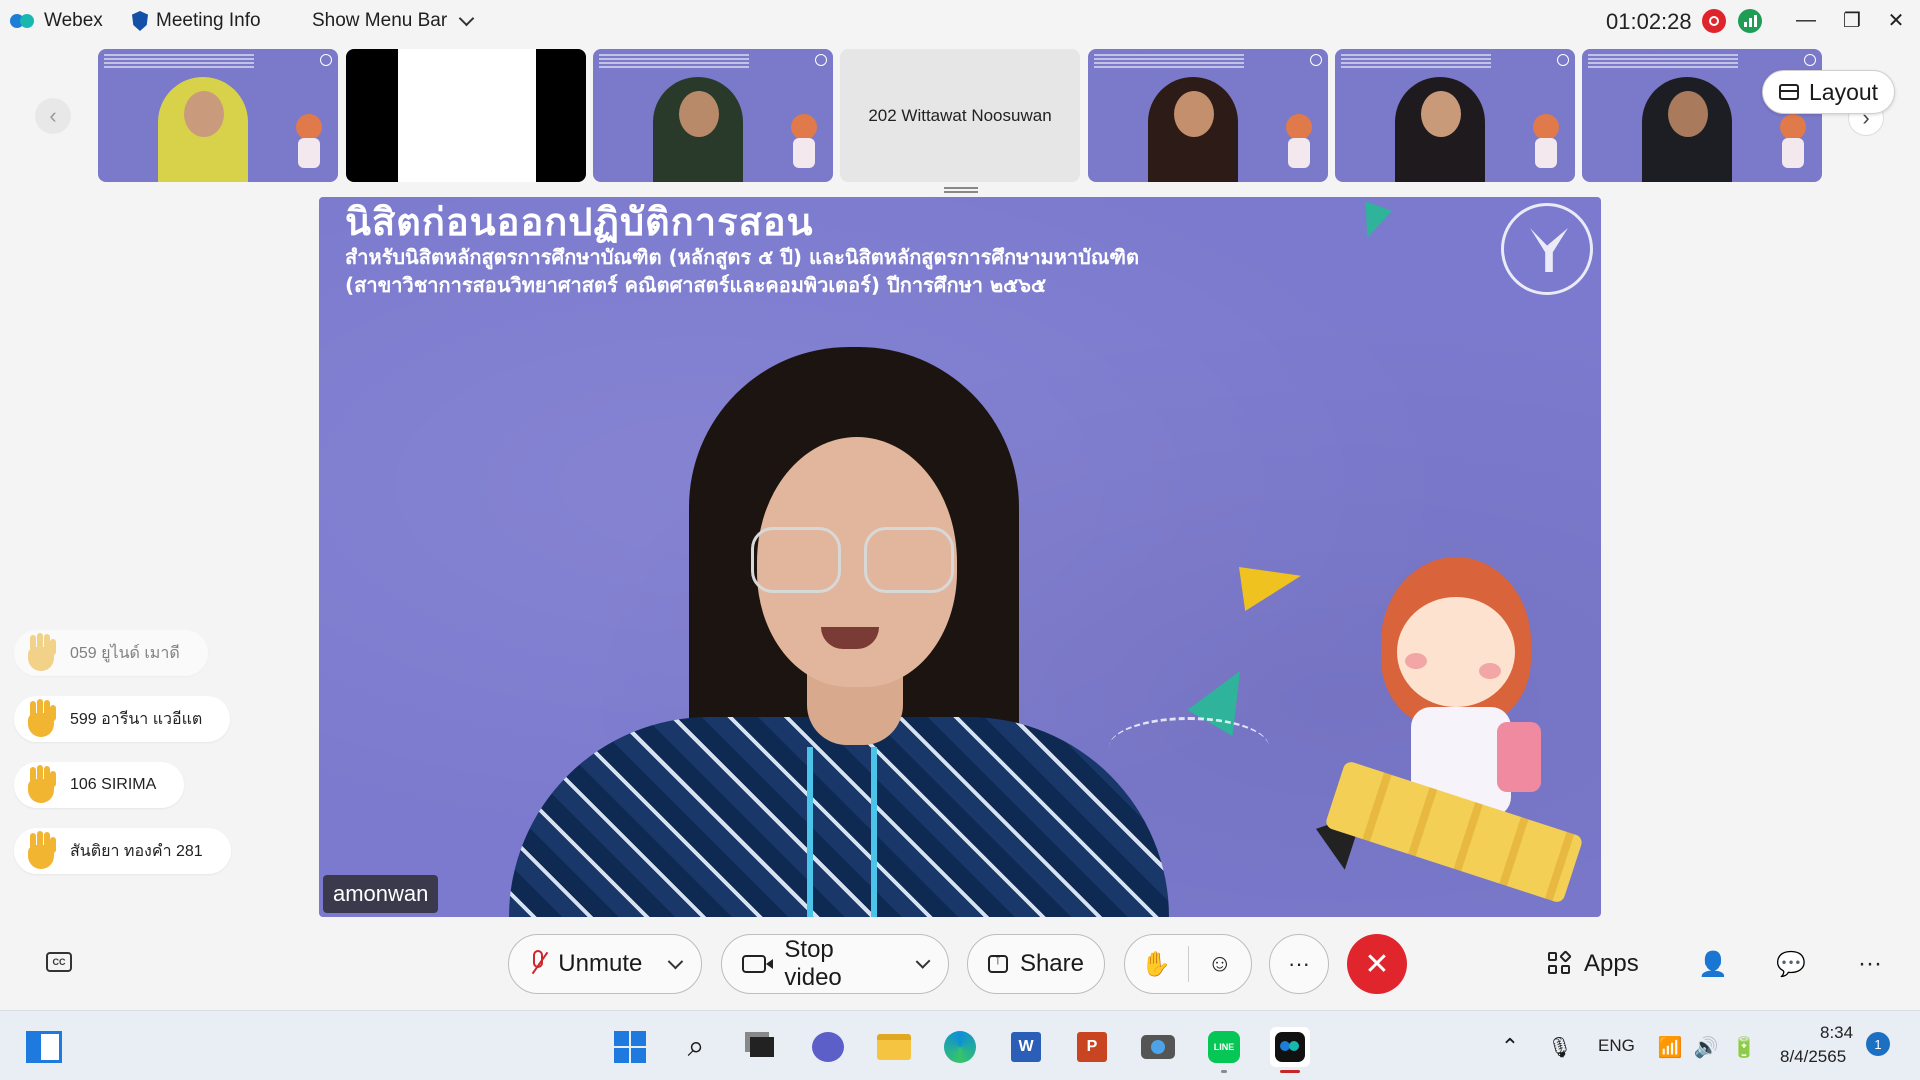  I want to click on tray-overflow-chevron-icon: ⌃, so click(1510, 1047).